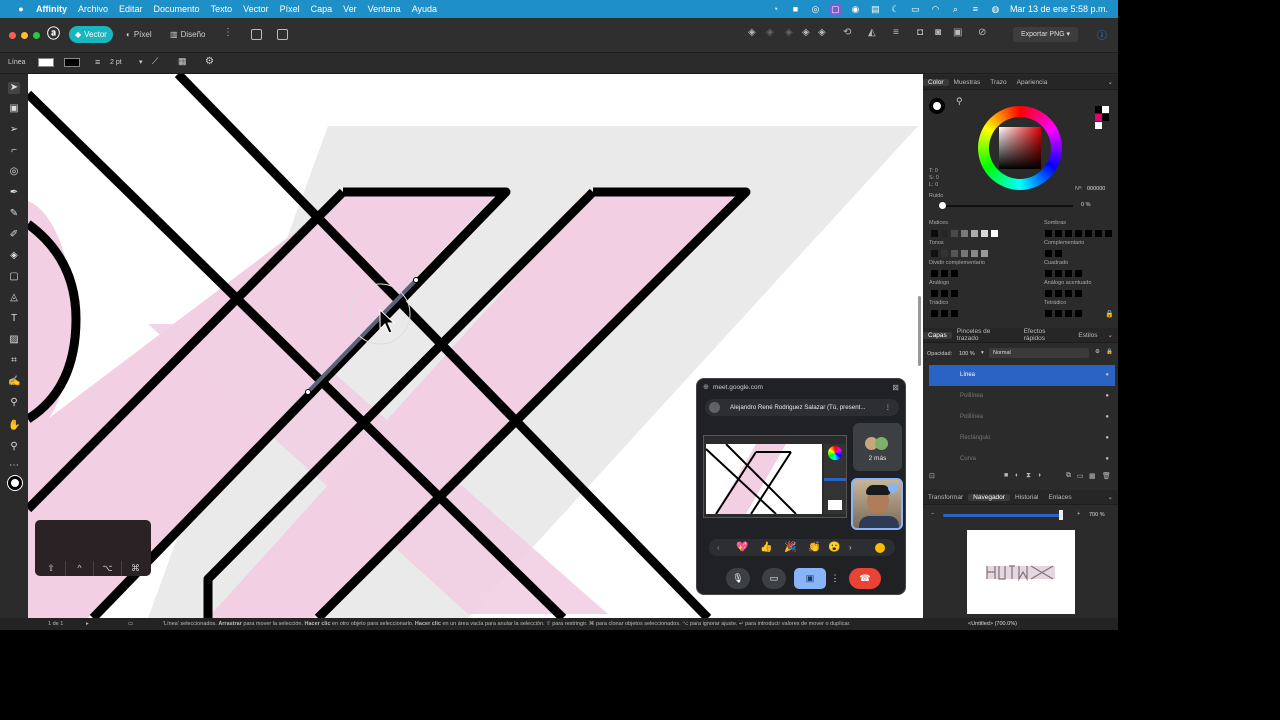  Describe the element at coordinates (1046, 34) in the screenshot. I see `export-png-button: Exportar PNG ▾` at that location.